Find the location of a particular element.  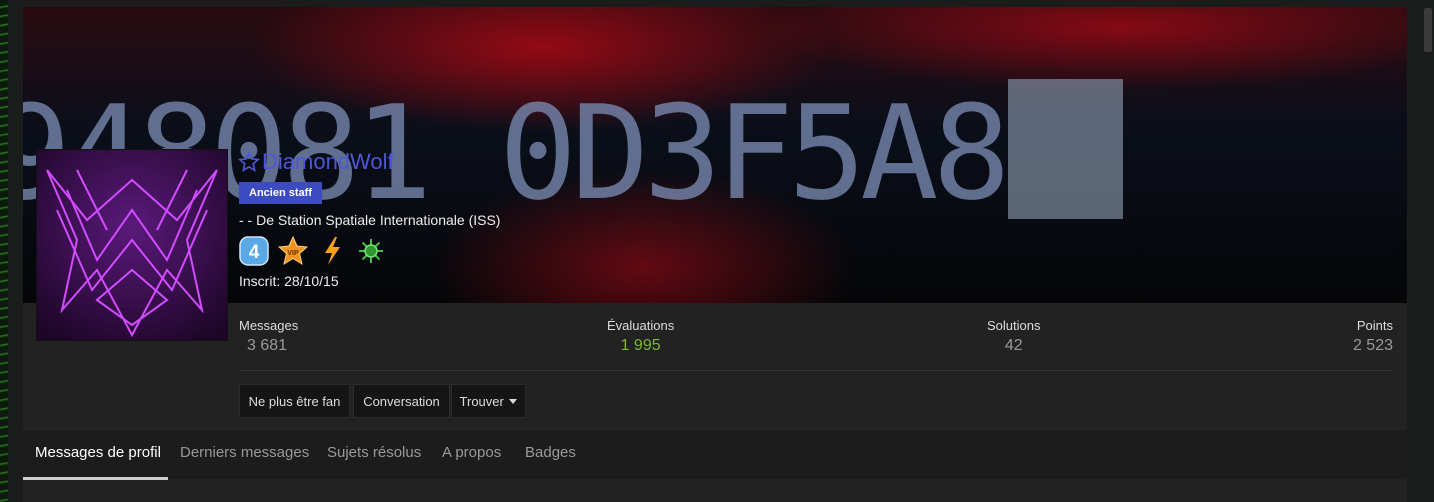

vip-label: VIP is located at coordinates (293, 253).